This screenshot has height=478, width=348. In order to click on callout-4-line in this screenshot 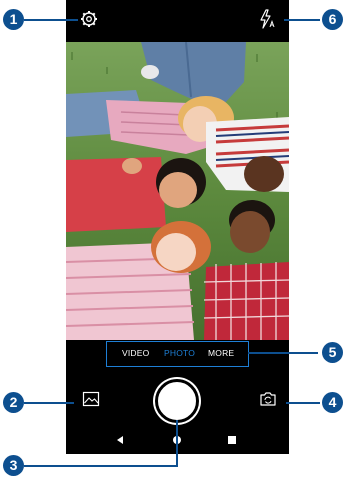, I will do `click(303, 403)`.